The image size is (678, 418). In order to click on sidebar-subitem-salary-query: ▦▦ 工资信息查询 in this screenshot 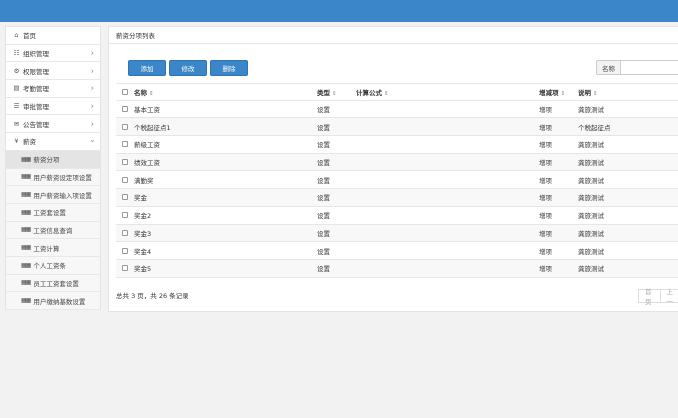, I will do `click(53, 230)`.